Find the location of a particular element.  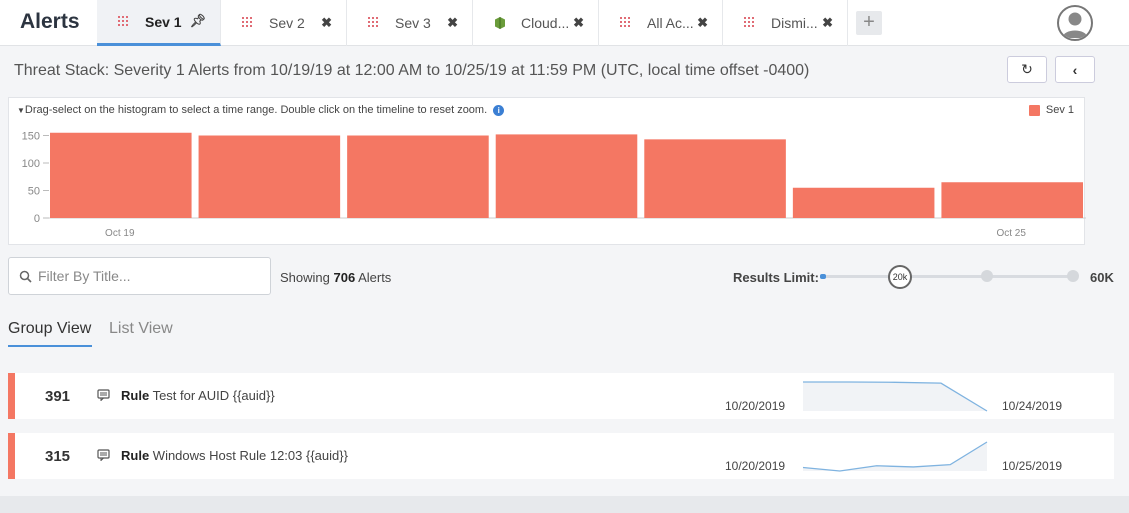

tab-sev3: Sev 3 ✖ is located at coordinates (410, 23).